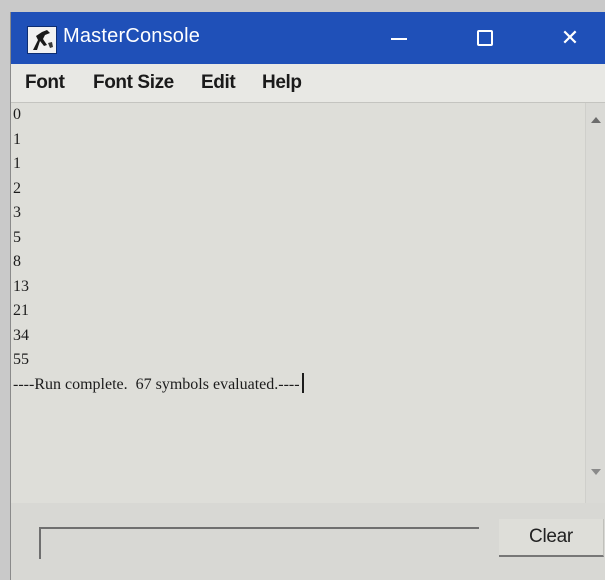  Describe the element at coordinates (308, 83) in the screenshot. I see `menu-bar: Font Font Size Edit Help` at that location.